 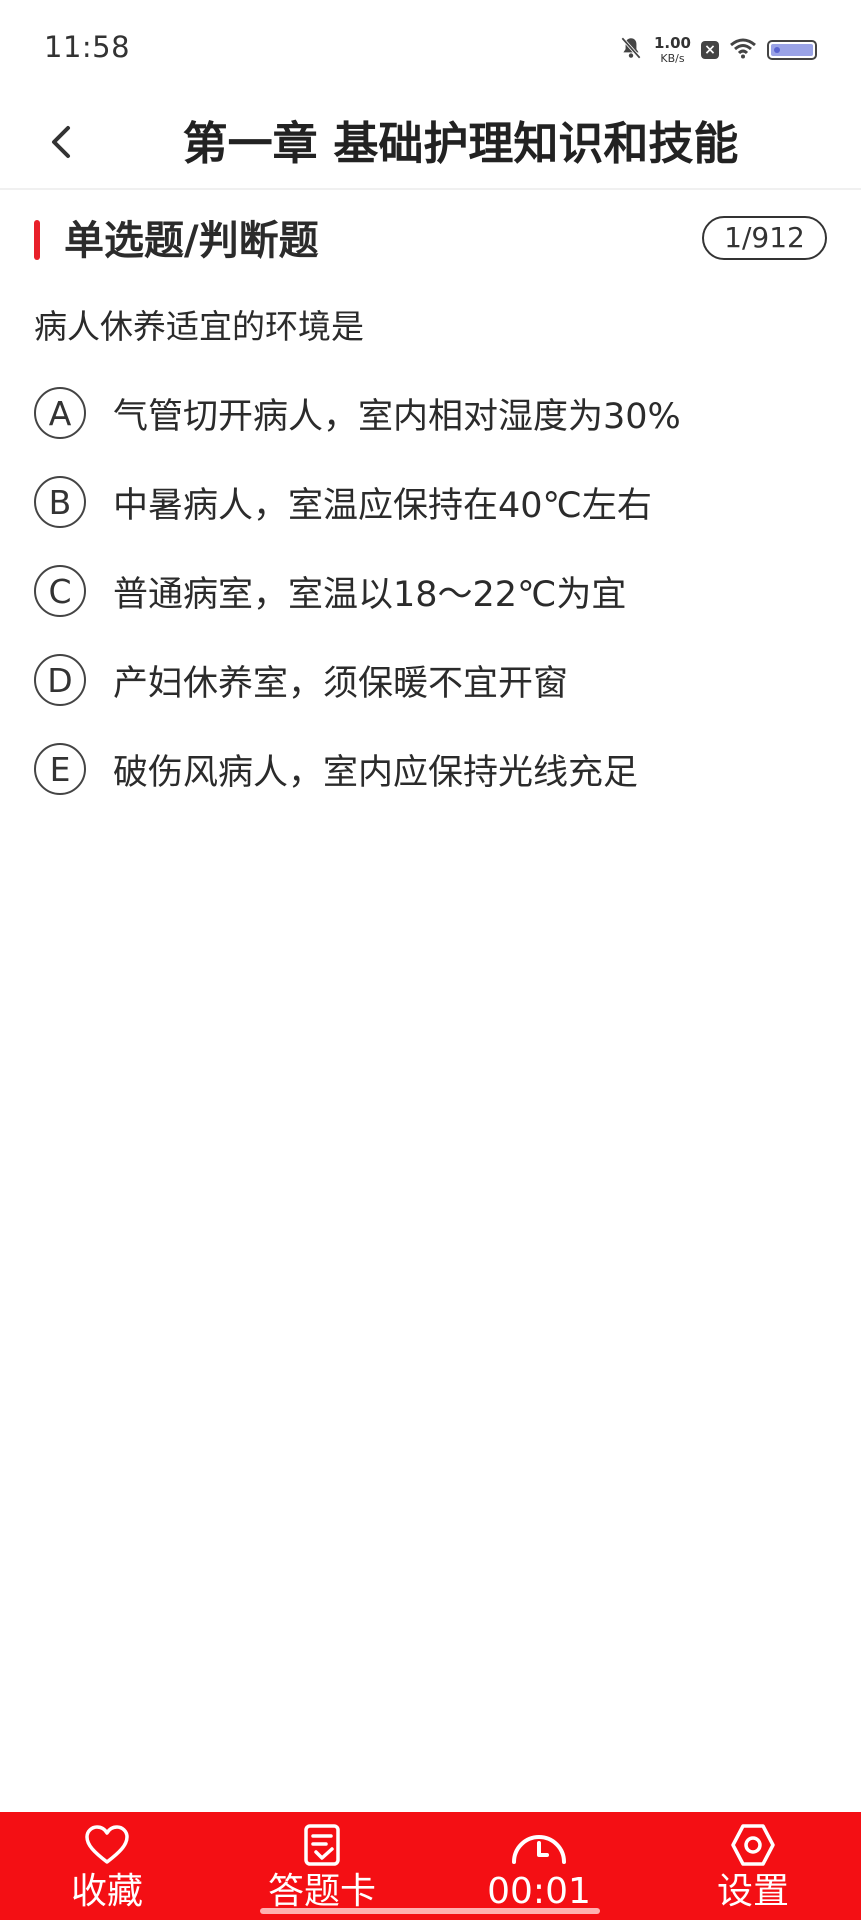 What do you see at coordinates (107, 1845) in the screenshot?
I see `heart-icon` at bounding box center [107, 1845].